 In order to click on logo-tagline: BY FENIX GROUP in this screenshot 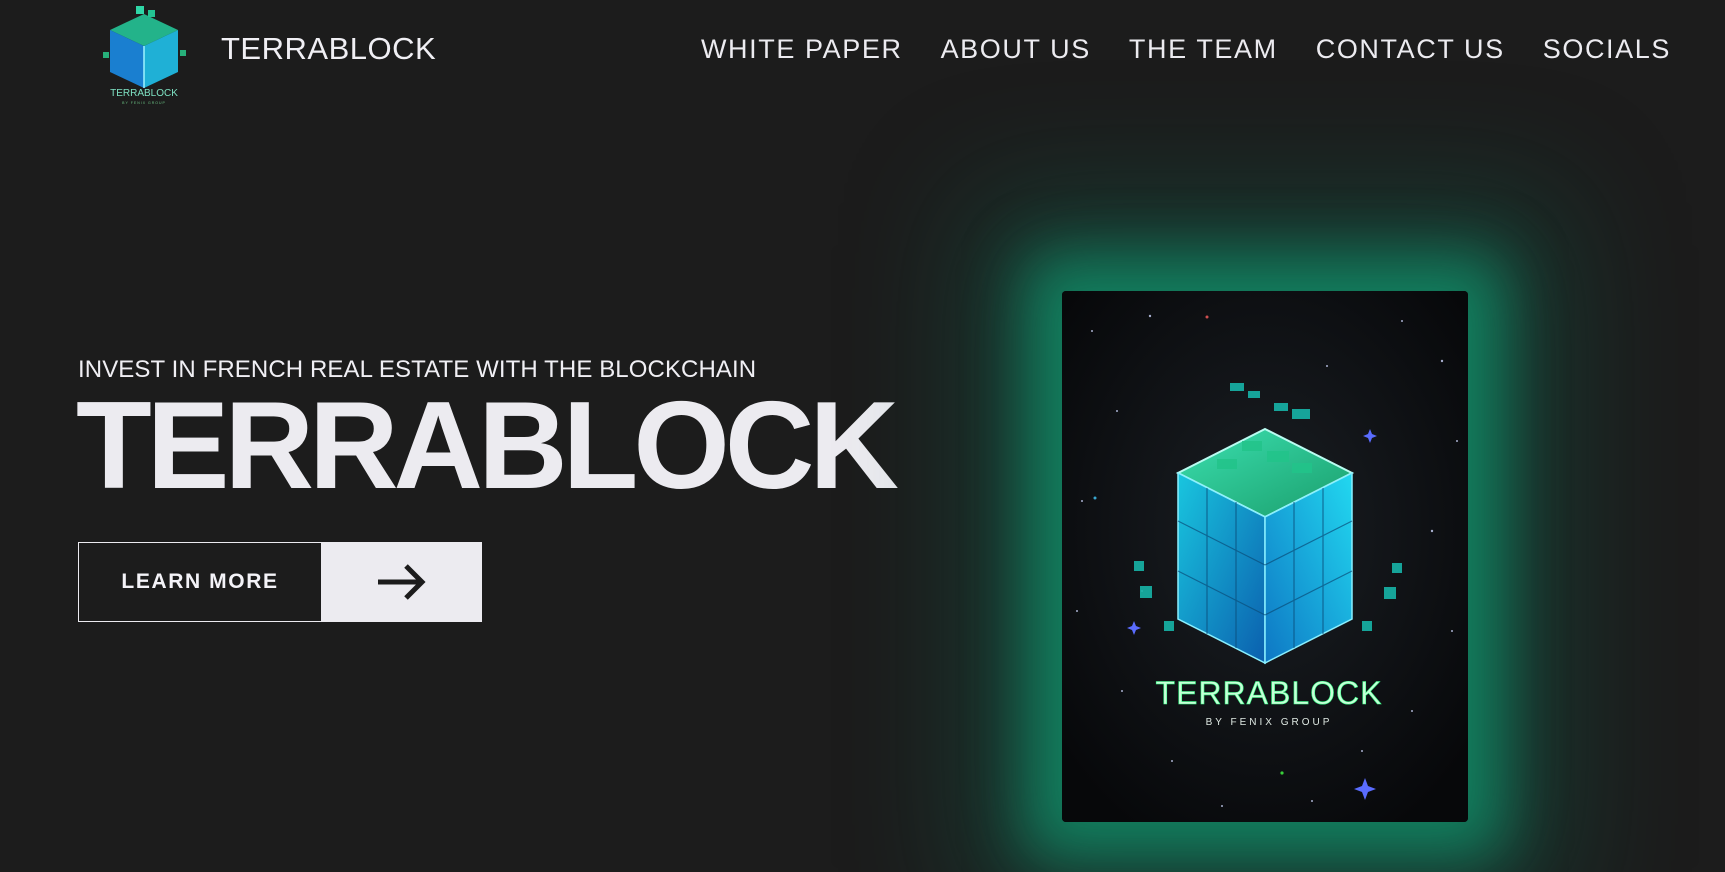, I will do `click(144, 103)`.